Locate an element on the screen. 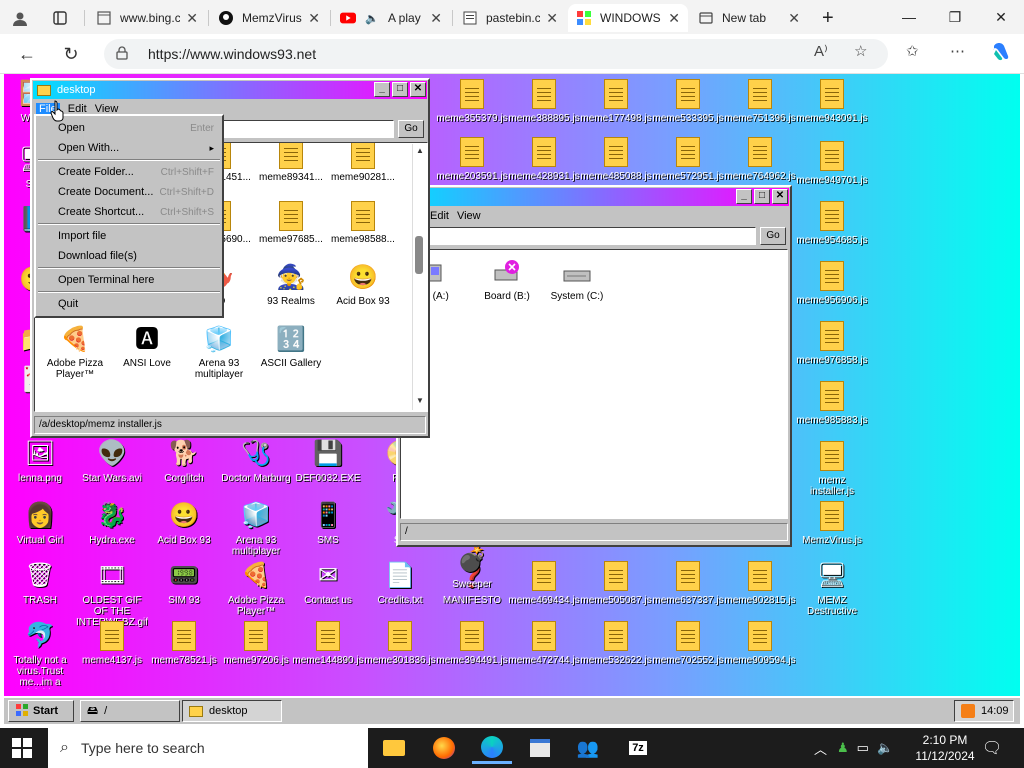  menu-edit: Edit is located at coordinates (439, 216).